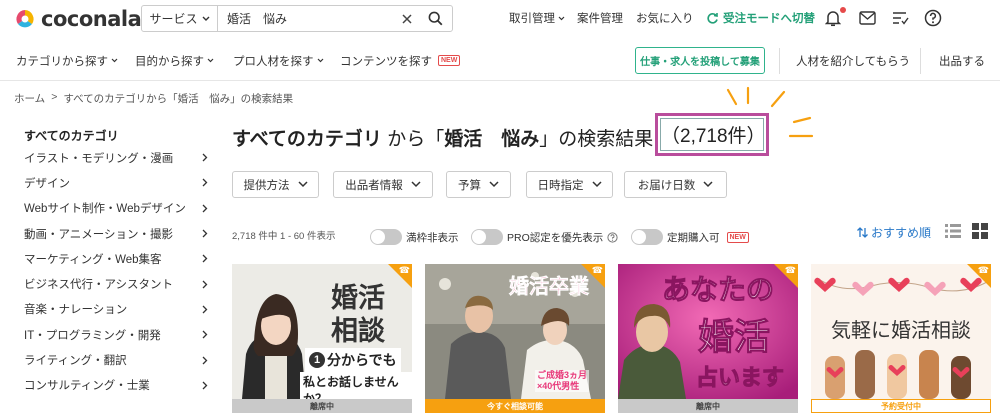 The height and width of the screenshot is (413, 1000). I want to click on search-input, so click(307, 18).